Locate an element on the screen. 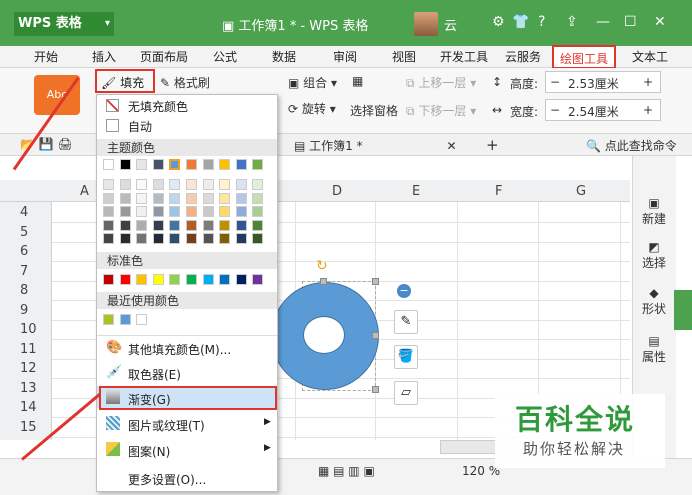 The height and width of the screenshot is (495, 692). height-plus: + is located at coordinates (648, 82).